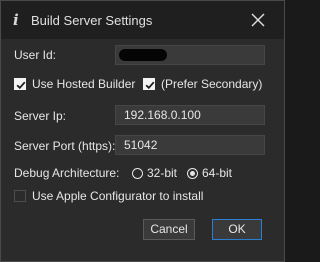  Describe the element at coordinates (143, 55) in the screenshot. I see `redacted-user-id` at that location.